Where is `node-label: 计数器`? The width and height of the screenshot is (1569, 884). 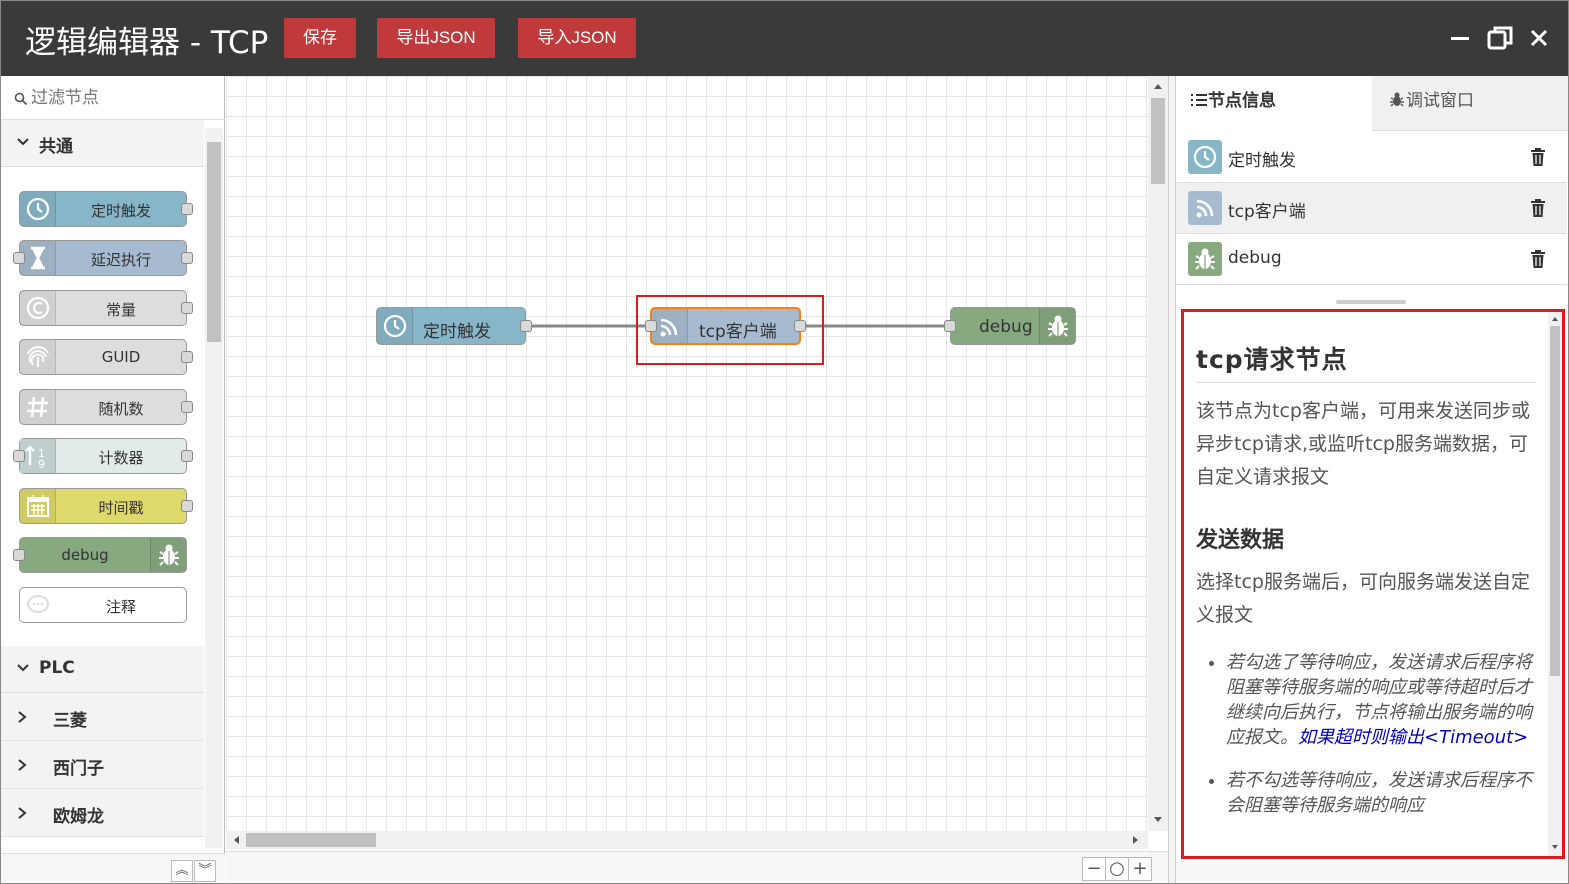
node-label: 计数器 is located at coordinates (121, 458).